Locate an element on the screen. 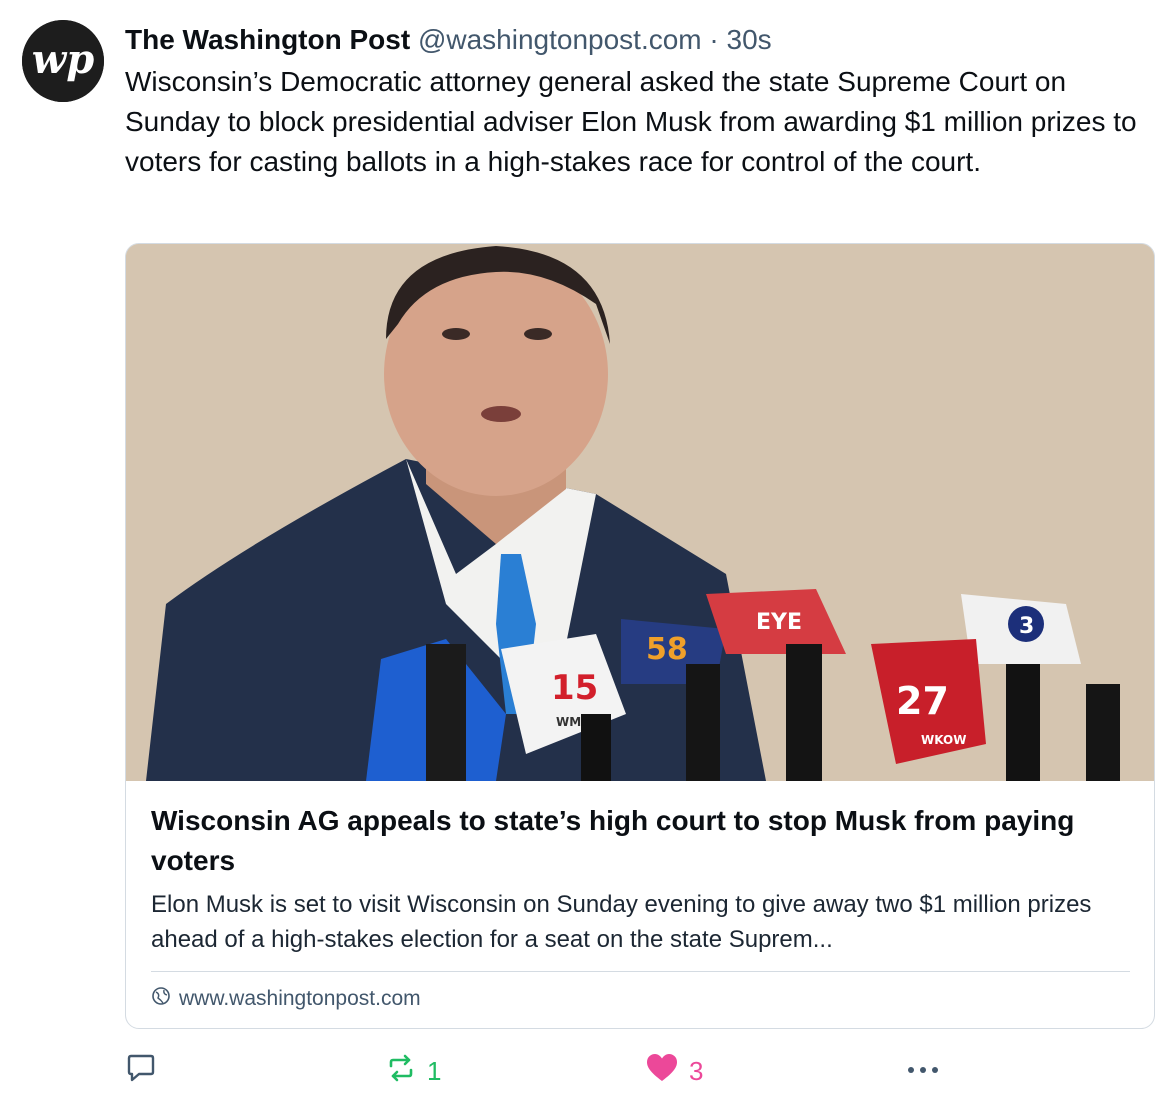 This screenshot has width=1173, height=1095. washington-post-logo-icon: wp is located at coordinates (63, 61).